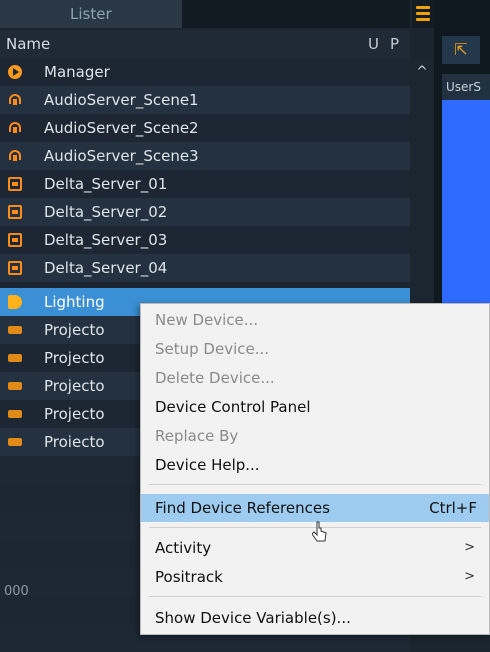 Image resolution: width=490 pixels, height=652 pixels. Describe the element at coordinates (205, 100) in the screenshot. I see `list-item: AudioServer_Scene1` at that location.